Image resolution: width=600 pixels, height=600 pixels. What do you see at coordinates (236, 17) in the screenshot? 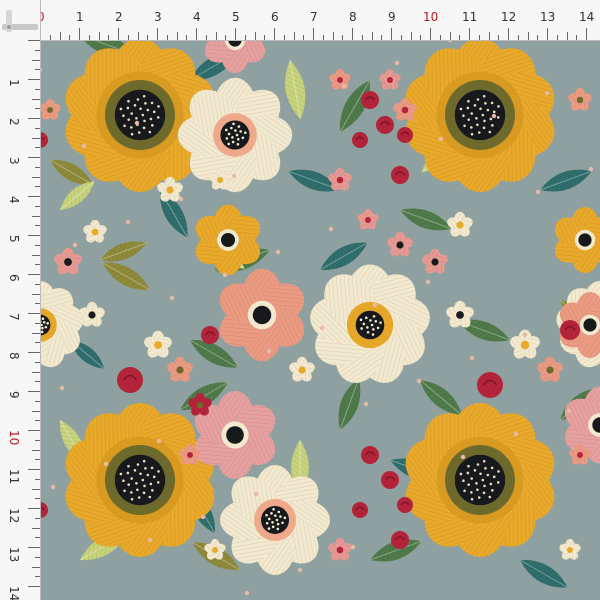
I see `ruler-top-label: 5` at bounding box center [236, 17].